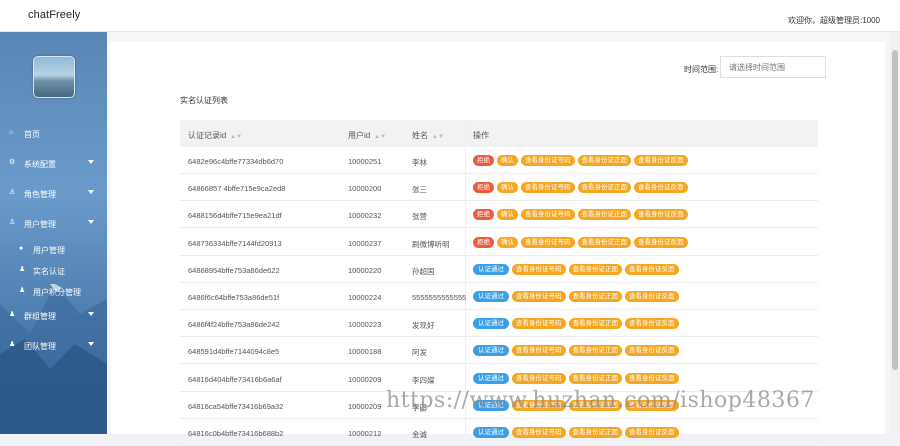 The height and width of the screenshot is (446, 900). Describe the element at coordinates (49, 250) in the screenshot. I see `sidebar-item-label: 用户管理` at that location.